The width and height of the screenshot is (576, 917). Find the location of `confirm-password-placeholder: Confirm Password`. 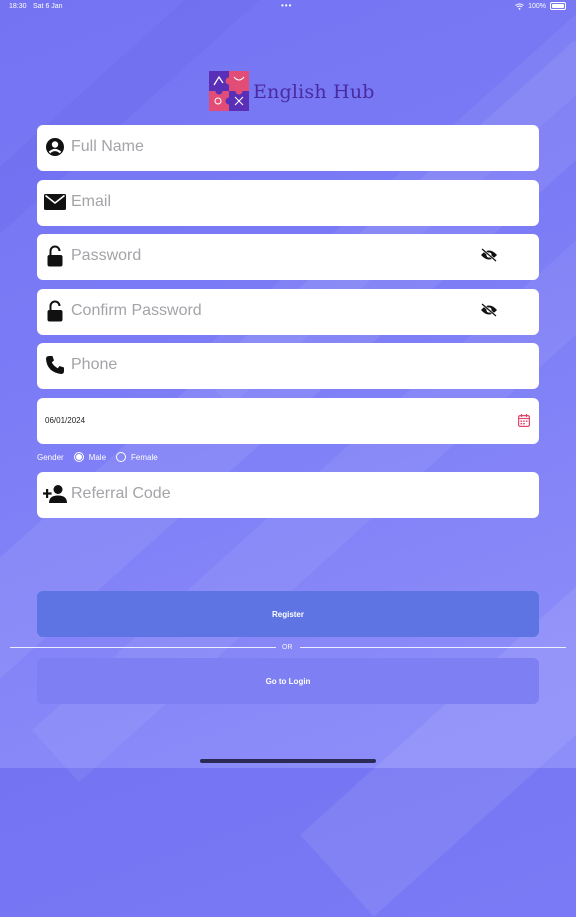

confirm-password-placeholder: Confirm Password is located at coordinates (136, 310).